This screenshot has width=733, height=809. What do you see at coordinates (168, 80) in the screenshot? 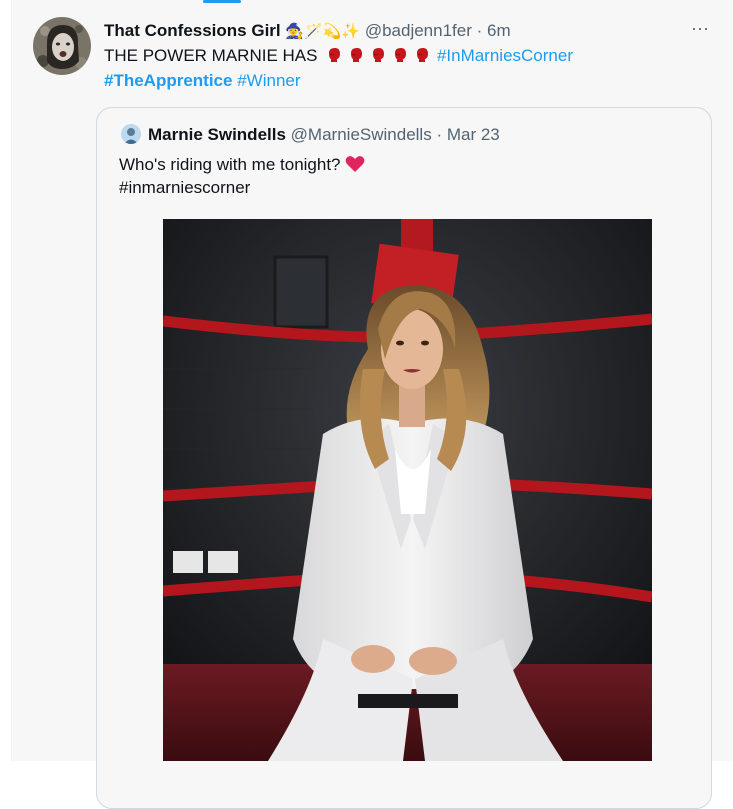
I see `hashtag-link: #TheApprentice` at bounding box center [168, 80].